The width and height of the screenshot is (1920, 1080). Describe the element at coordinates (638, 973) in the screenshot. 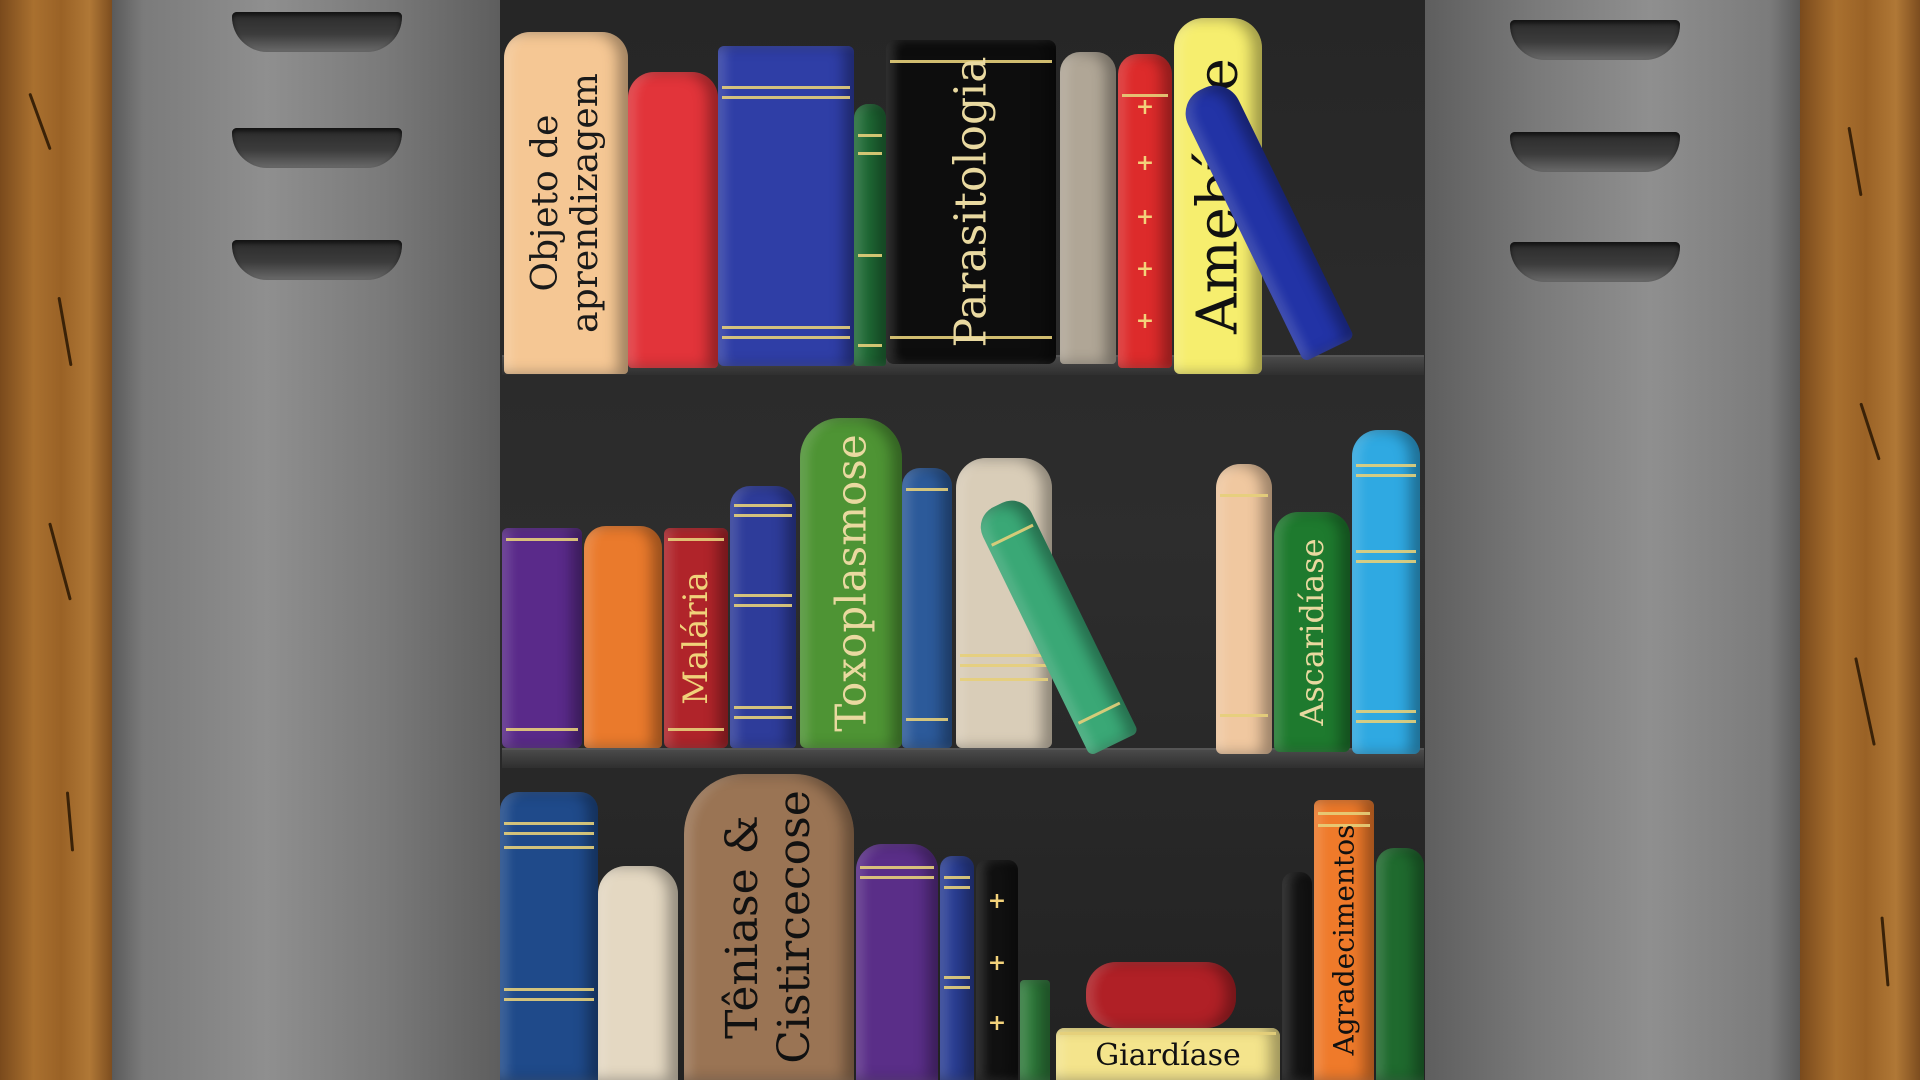

I see `book-cream-bottom` at that location.